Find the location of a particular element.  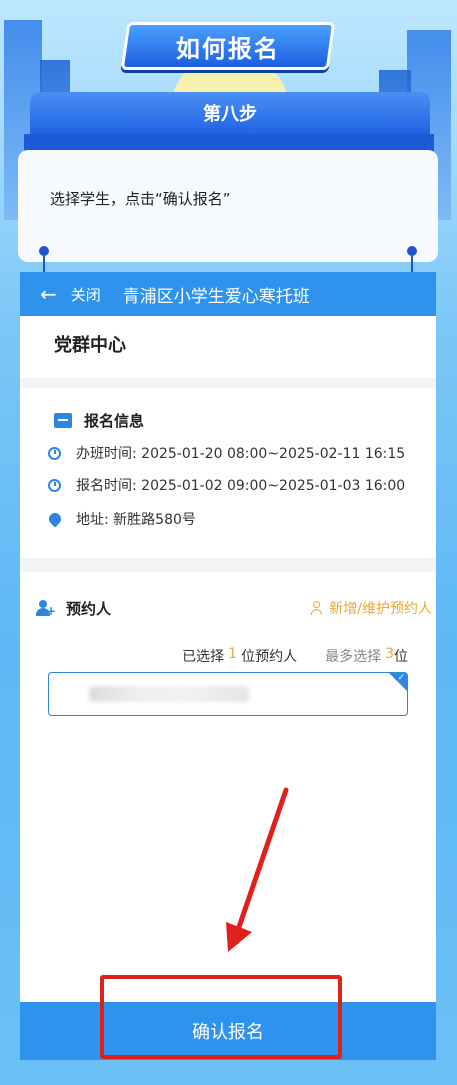

annotation-arrow is located at coordinates (257, 869).